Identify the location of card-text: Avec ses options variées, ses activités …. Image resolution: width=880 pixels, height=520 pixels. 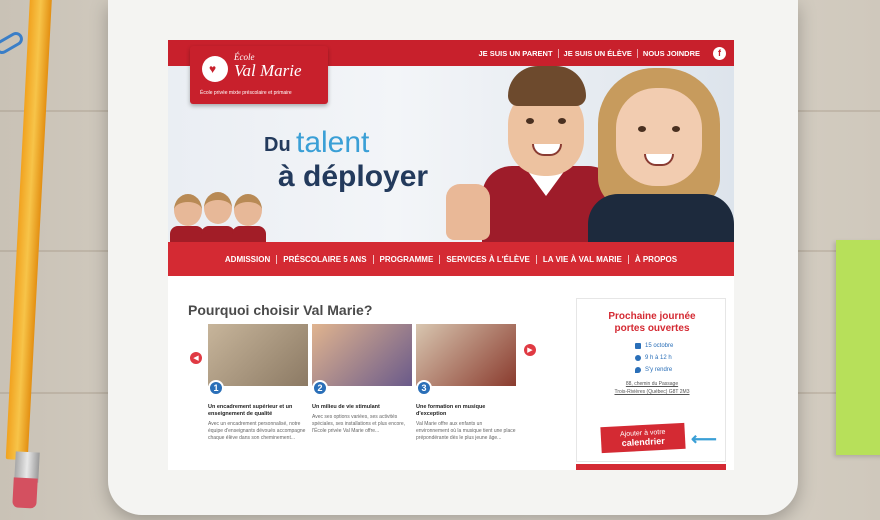
(359, 424).